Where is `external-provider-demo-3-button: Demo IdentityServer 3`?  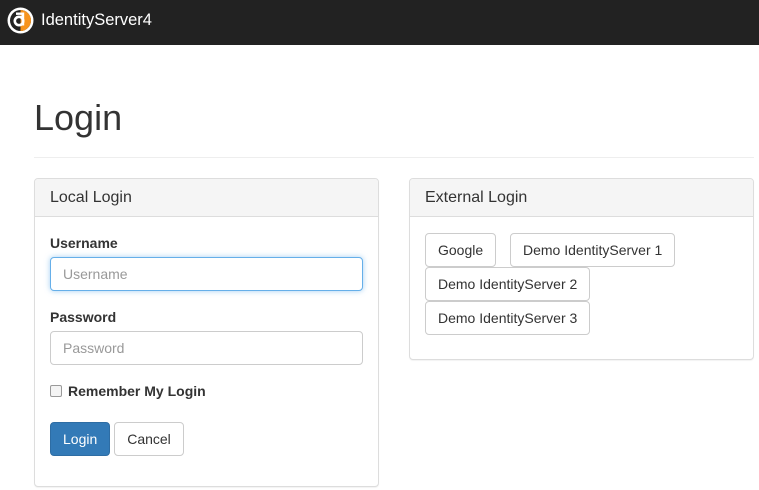
external-provider-demo-3-button: Demo IdentityServer 3 is located at coordinates (507, 318).